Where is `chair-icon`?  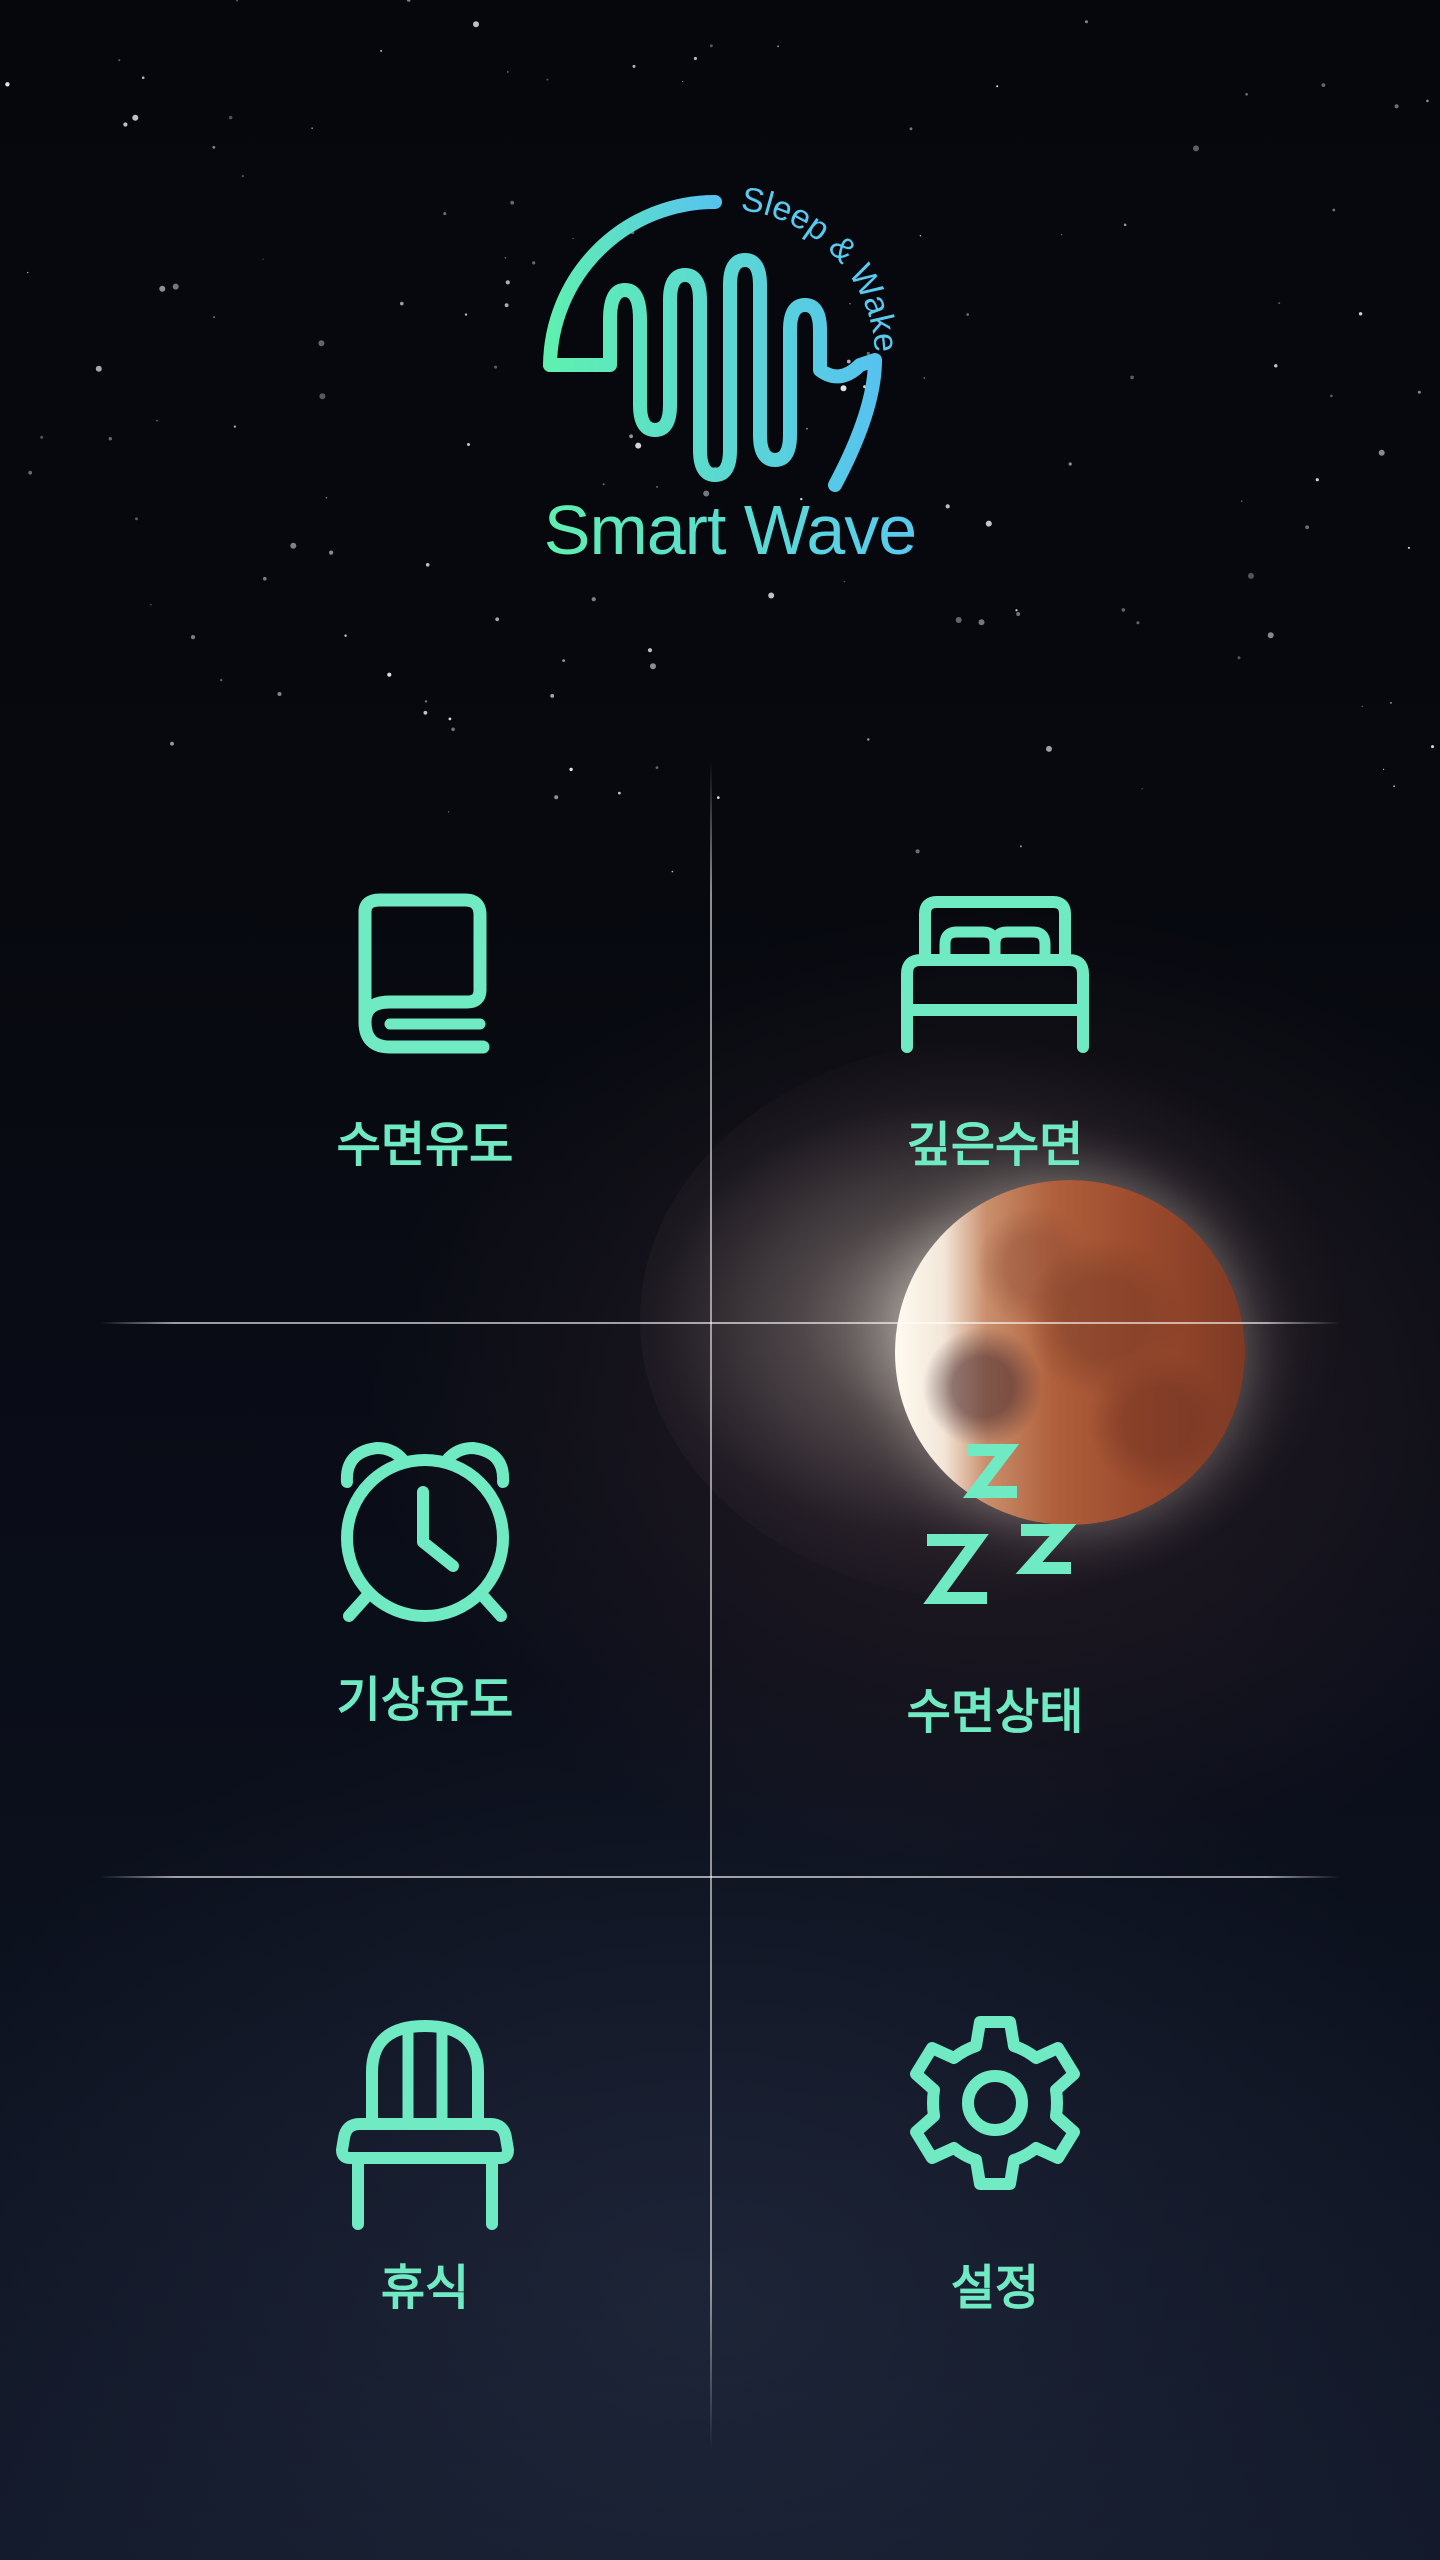 chair-icon is located at coordinates (425, 2125).